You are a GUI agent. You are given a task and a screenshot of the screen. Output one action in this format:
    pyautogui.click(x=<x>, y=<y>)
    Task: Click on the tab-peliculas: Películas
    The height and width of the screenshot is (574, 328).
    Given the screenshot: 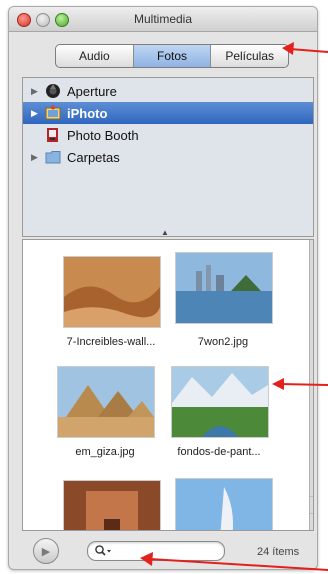 What is the action you would take?
    pyautogui.click(x=249, y=56)
    